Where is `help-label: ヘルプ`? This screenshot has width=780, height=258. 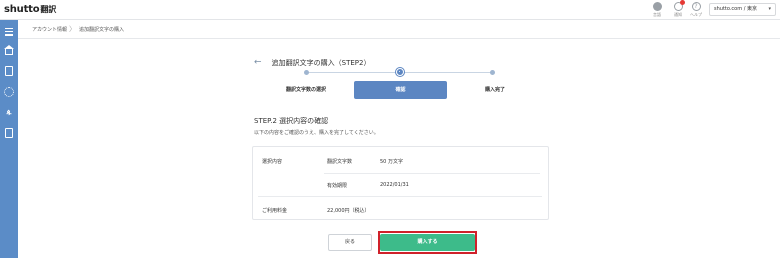 help-label: ヘルプ is located at coordinates (696, 14).